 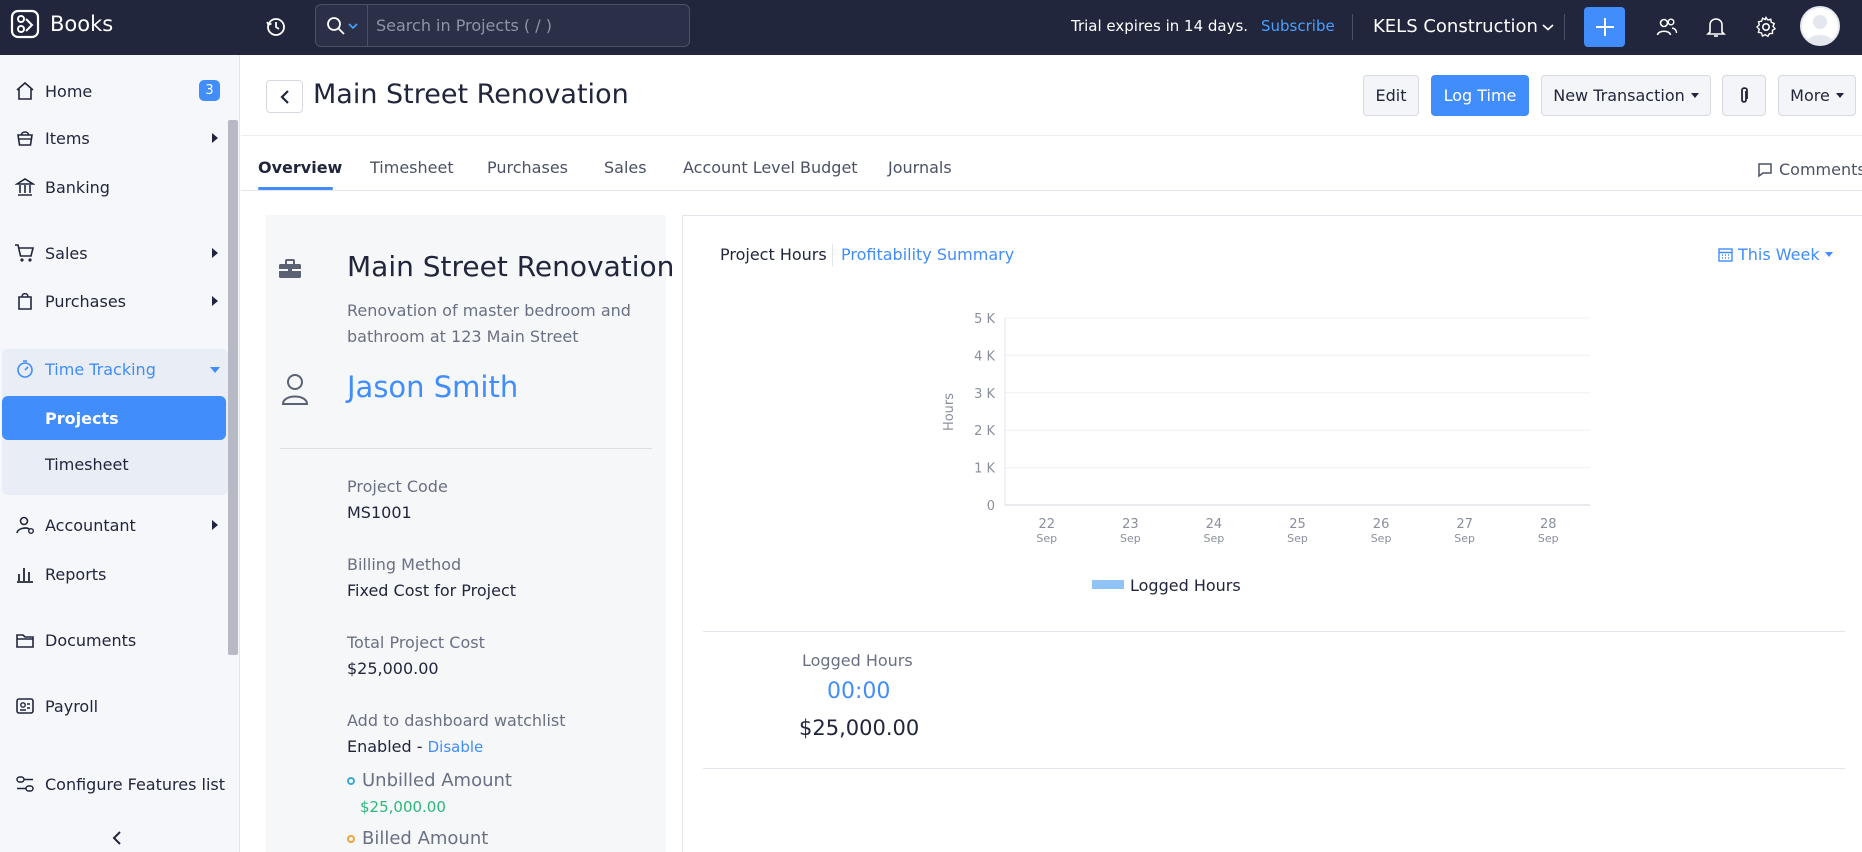 I want to click on chart-divider, so click(x=1274, y=631).